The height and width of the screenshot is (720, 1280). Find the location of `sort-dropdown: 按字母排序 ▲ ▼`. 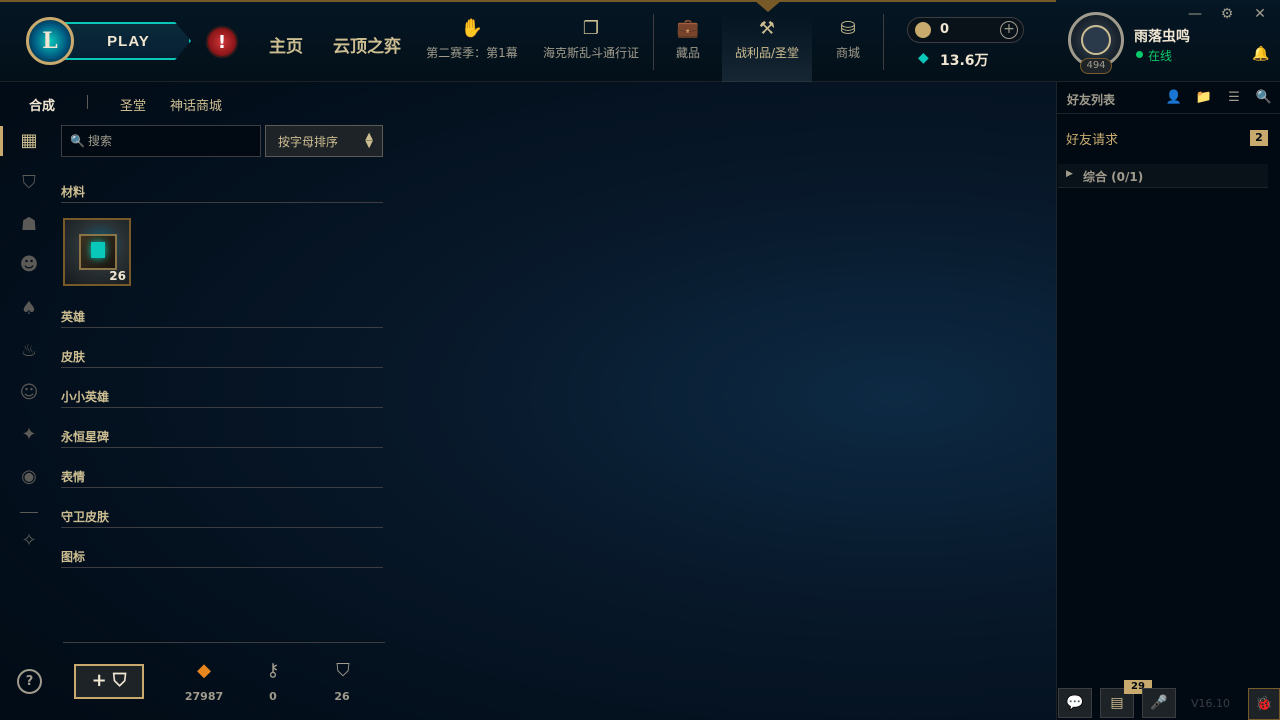

sort-dropdown: 按字母排序 ▲ ▼ is located at coordinates (324, 141).